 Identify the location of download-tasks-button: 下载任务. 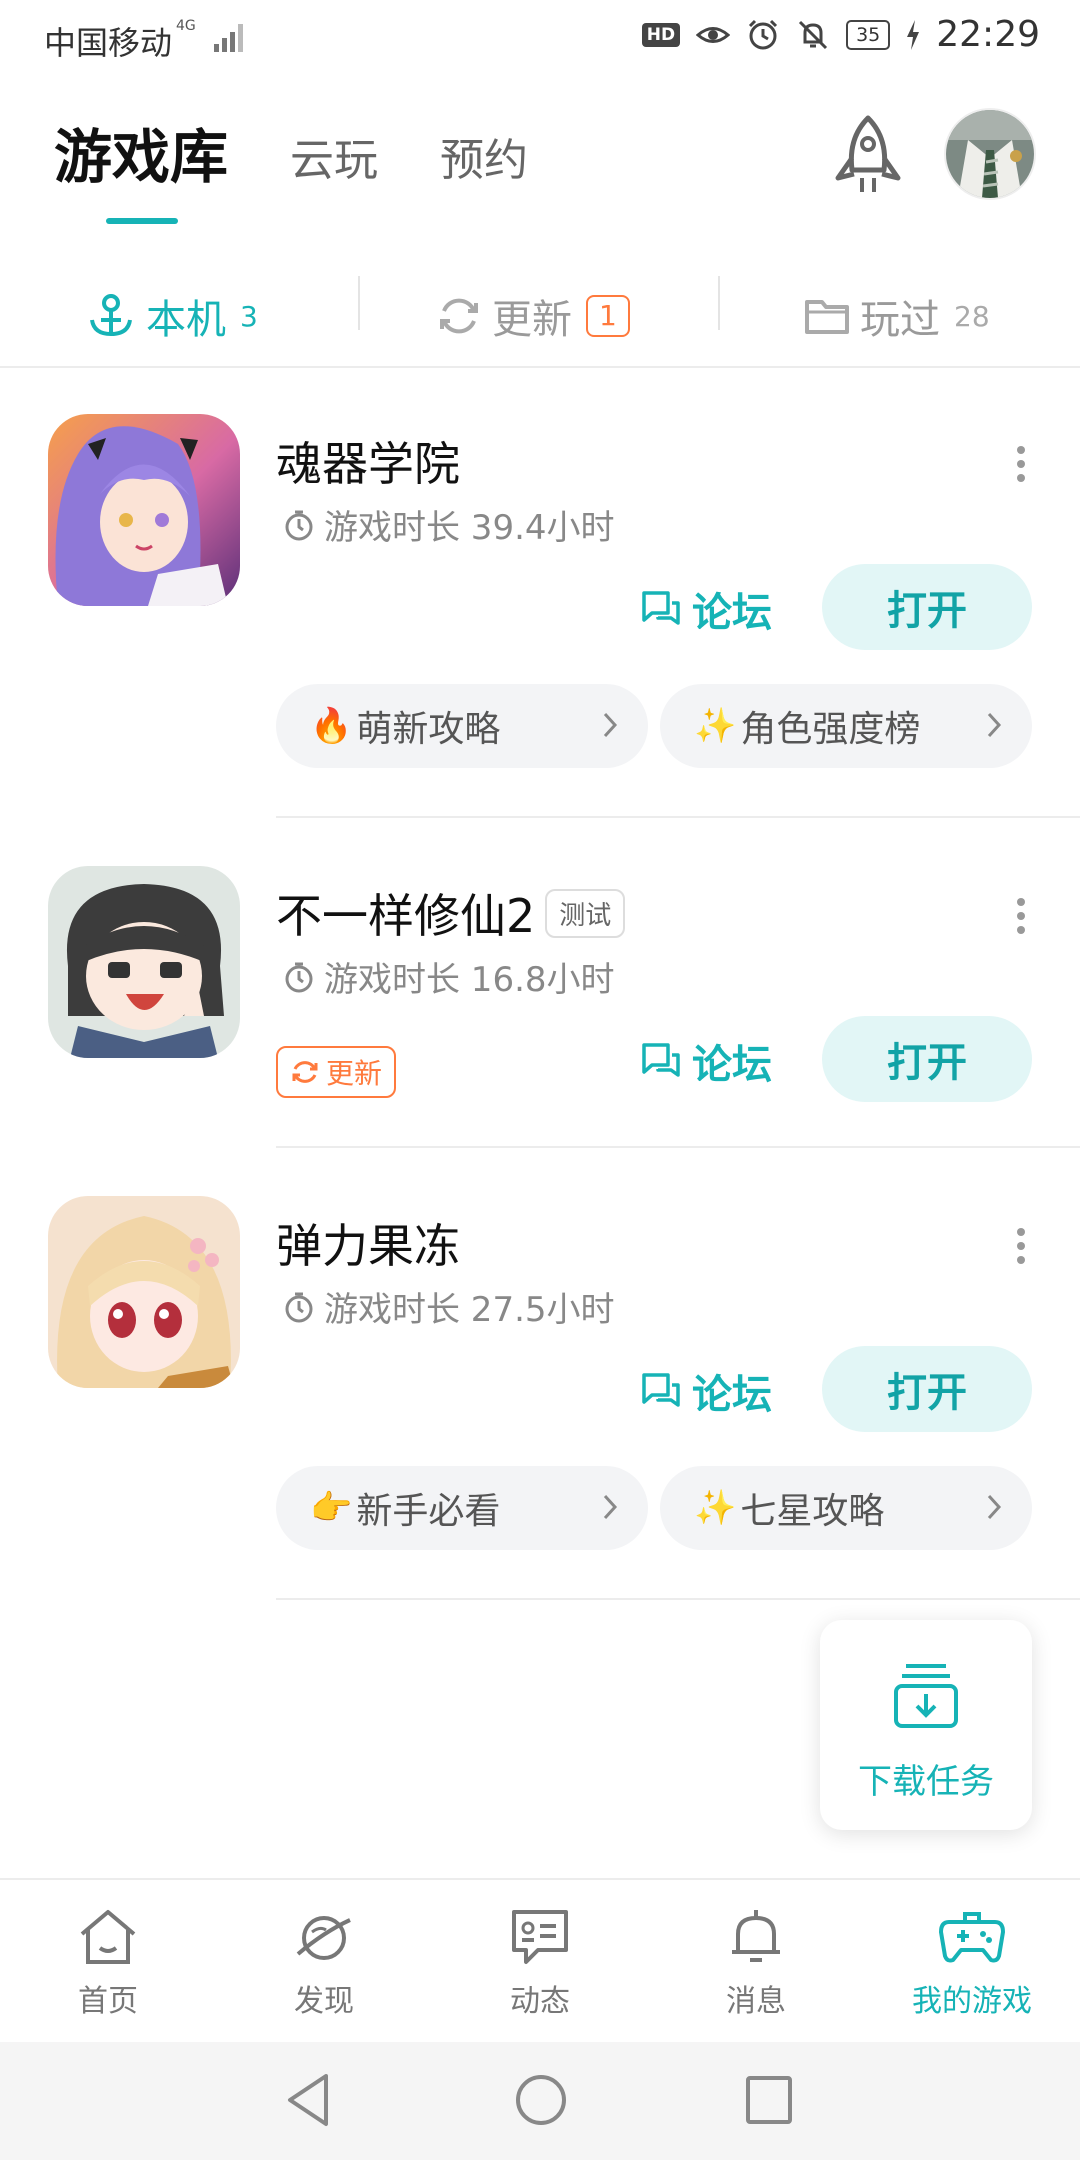
(926, 1725).